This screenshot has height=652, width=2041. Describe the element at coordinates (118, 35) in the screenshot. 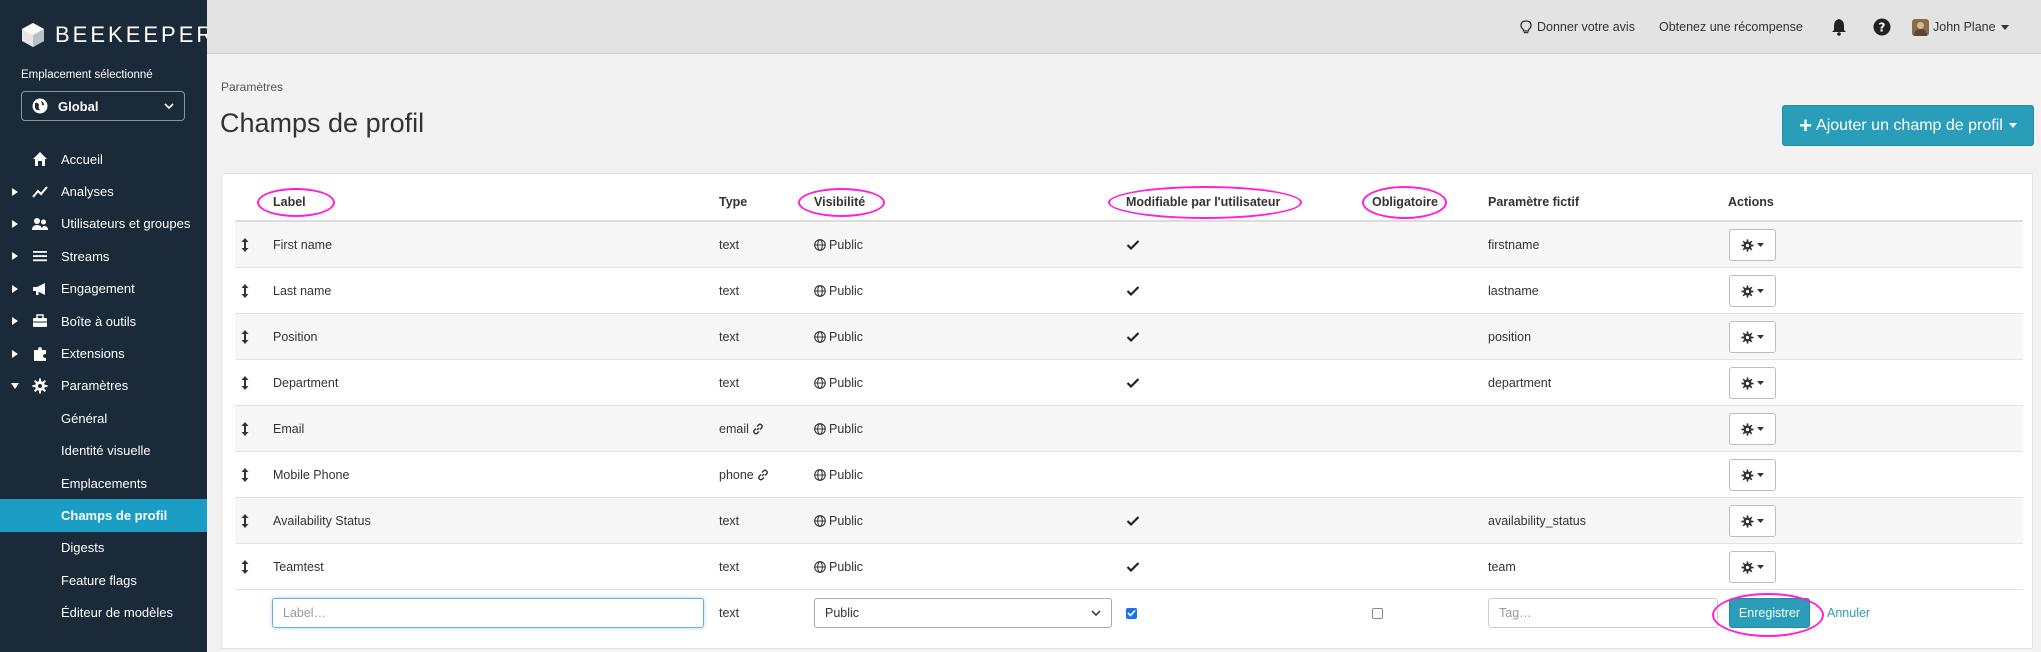

I see `brand-logo: BEEKEEPER` at that location.